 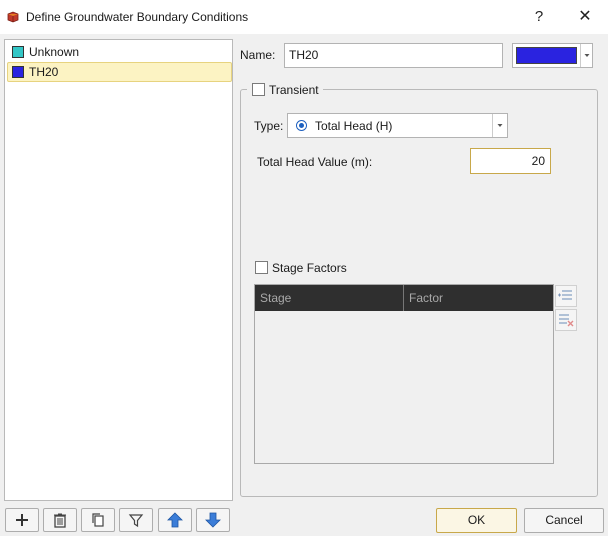 I want to click on insert-row-icon, so click(x=565, y=295).